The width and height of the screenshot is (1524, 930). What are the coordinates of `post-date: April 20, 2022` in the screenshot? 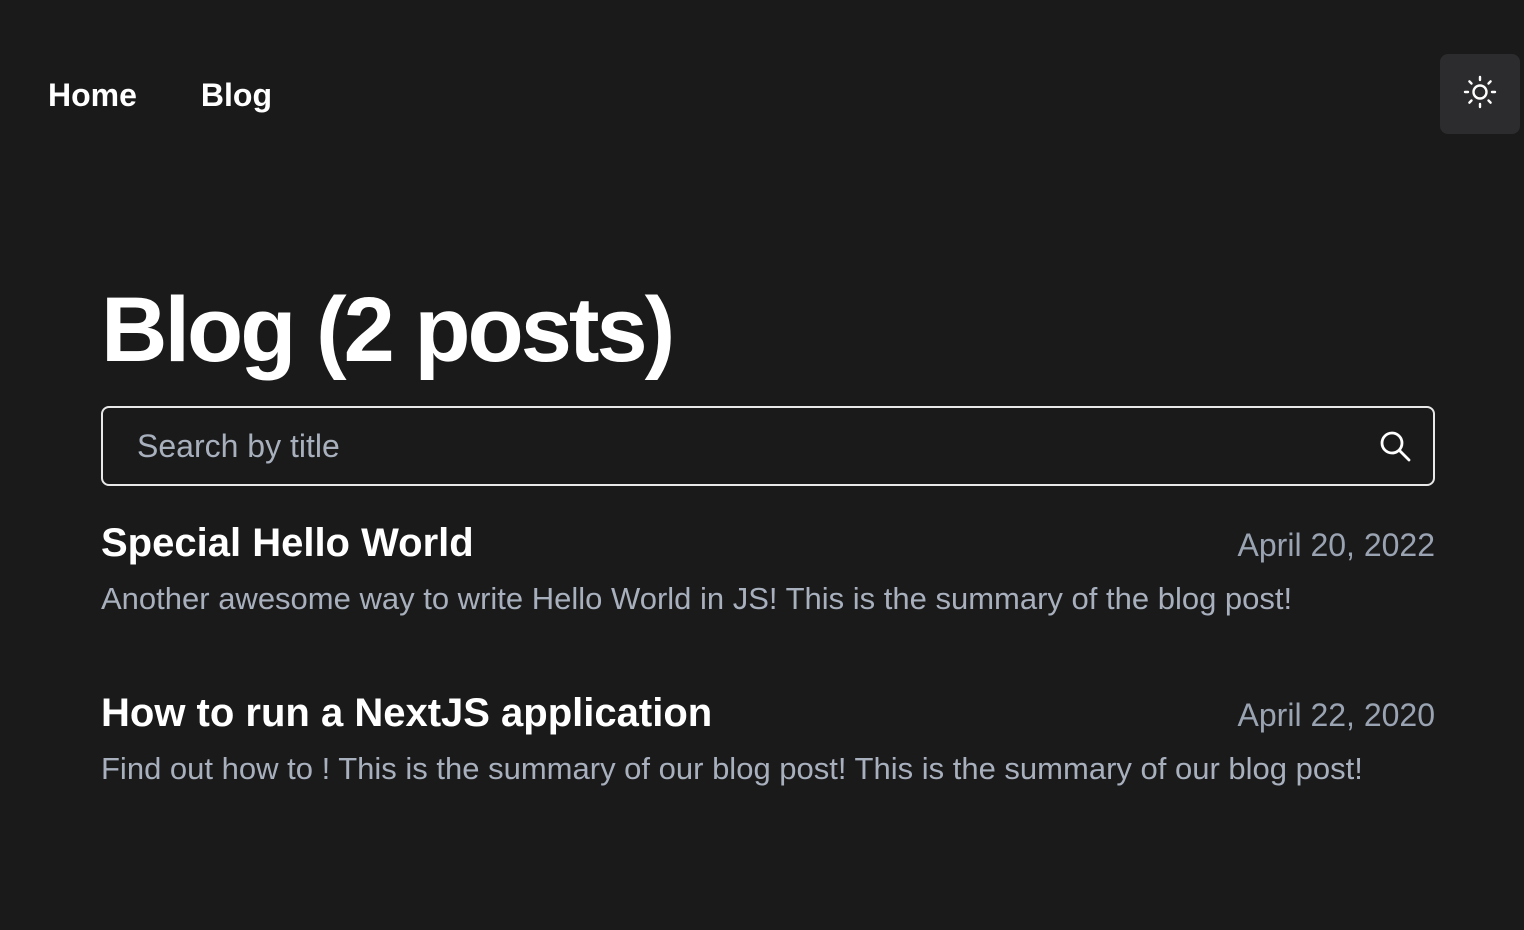 It's located at (1336, 545).